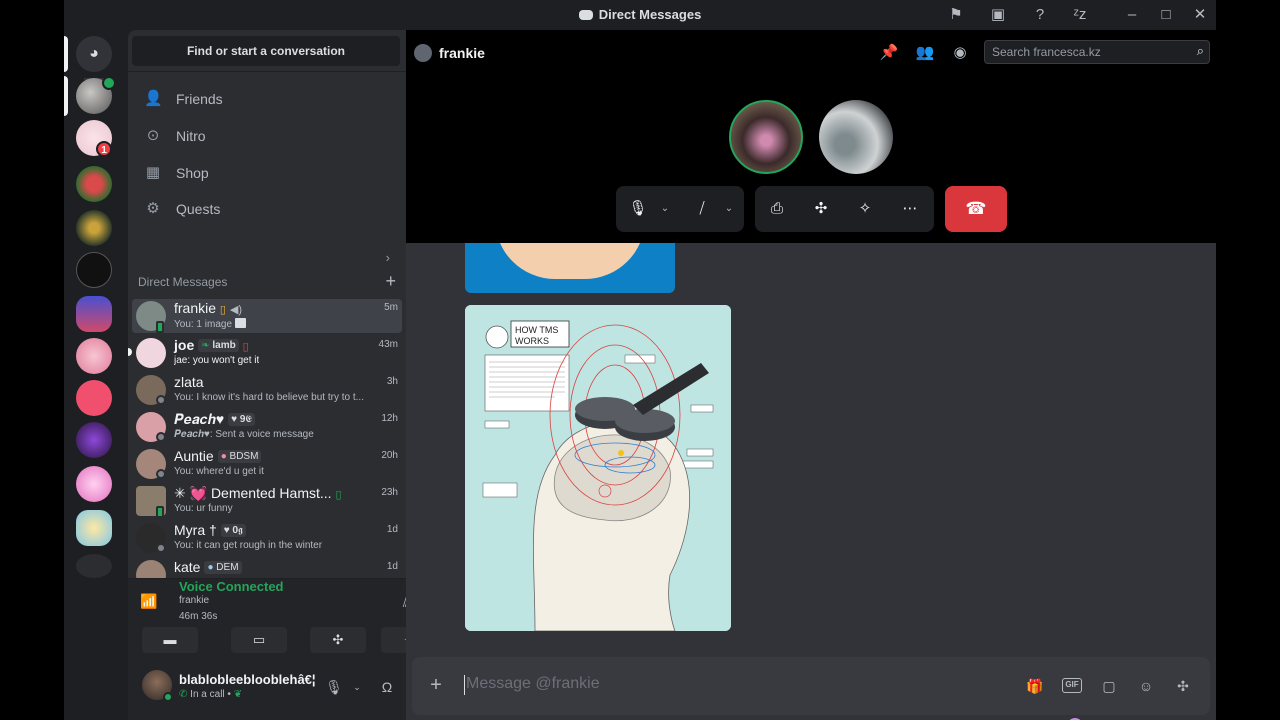 The height and width of the screenshot is (720, 1280). Describe the element at coordinates (150, 602) in the screenshot. I see `signal-icon: 📶` at that location.